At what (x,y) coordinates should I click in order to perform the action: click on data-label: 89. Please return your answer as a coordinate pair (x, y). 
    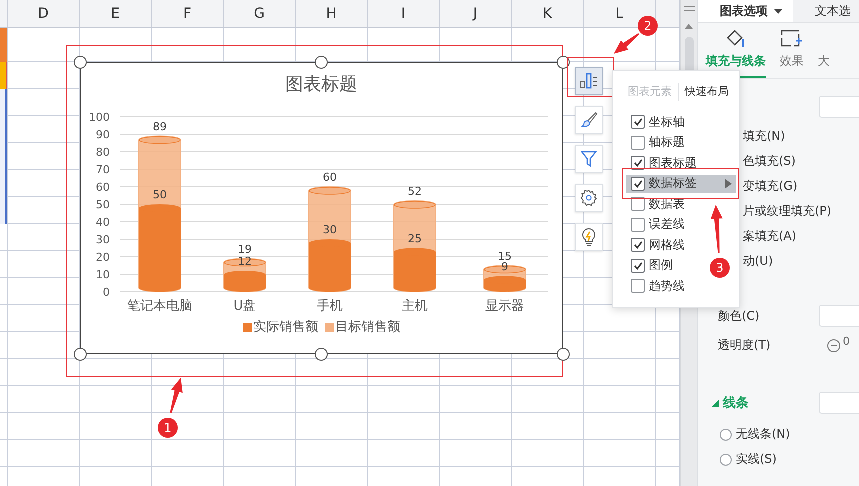
    Looking at the image, I should click on (160, 127).